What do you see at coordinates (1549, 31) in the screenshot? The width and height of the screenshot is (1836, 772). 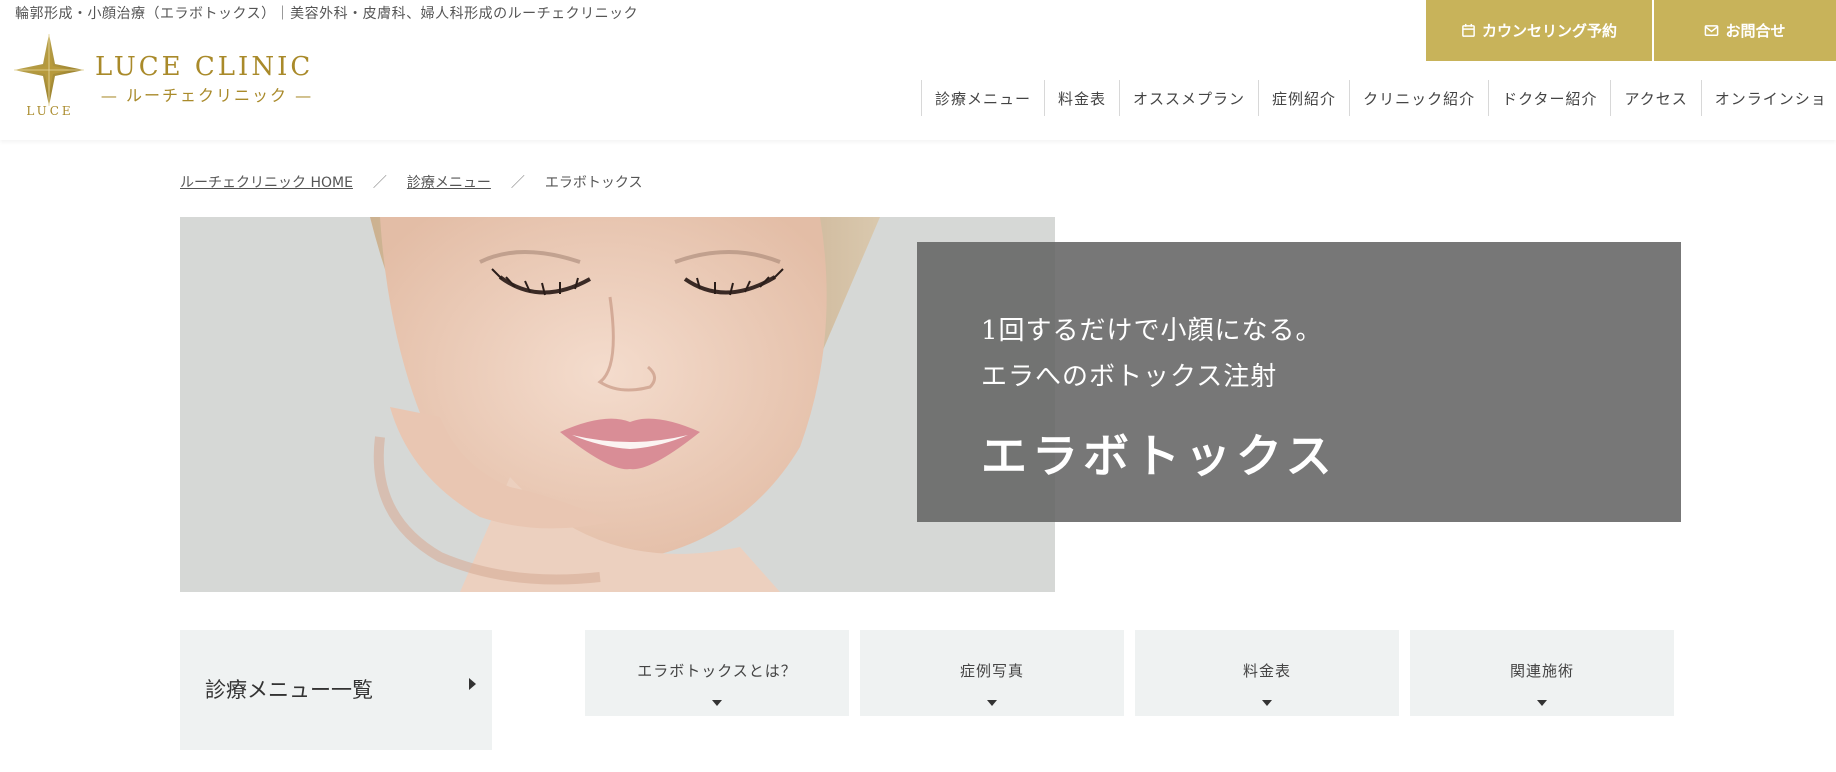 I see `counseling-button-label: カウンセリング予約` at bounding box center [1549, 31].